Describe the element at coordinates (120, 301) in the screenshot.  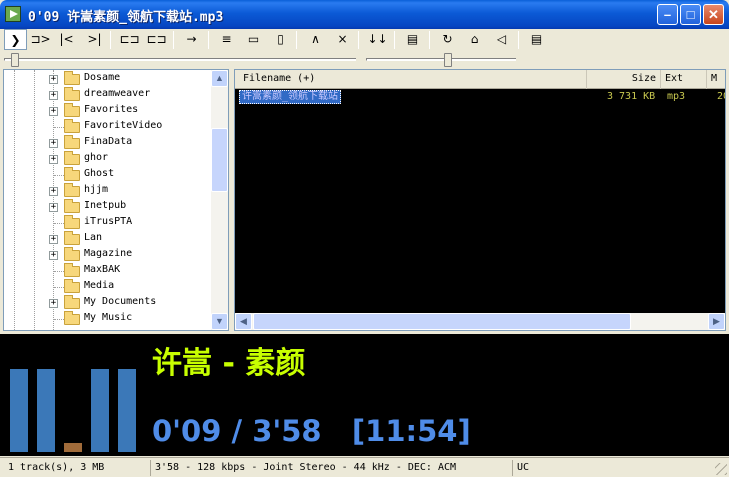
I see `tree-item-label: My Documents` at that location.